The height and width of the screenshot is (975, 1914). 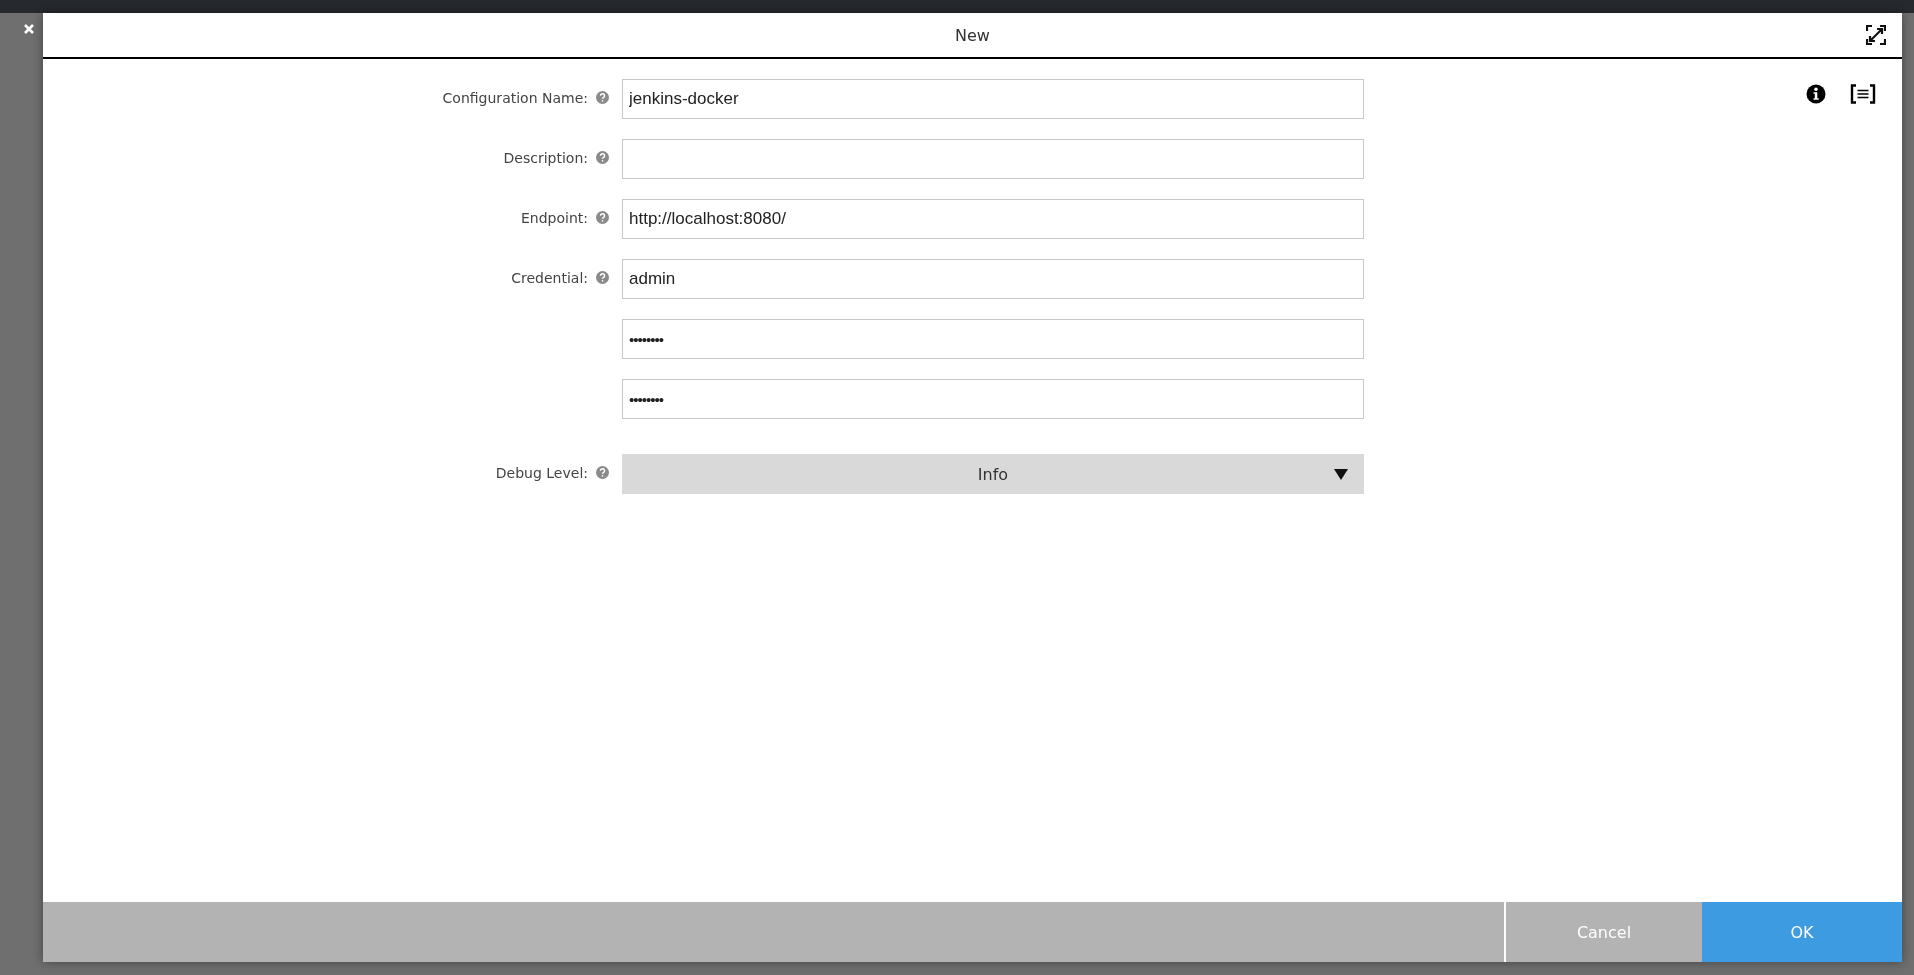 What do you see at coordinates (993, 279) in the screenshot?
I see `text-field: admin` at bounding box center [993, 279].